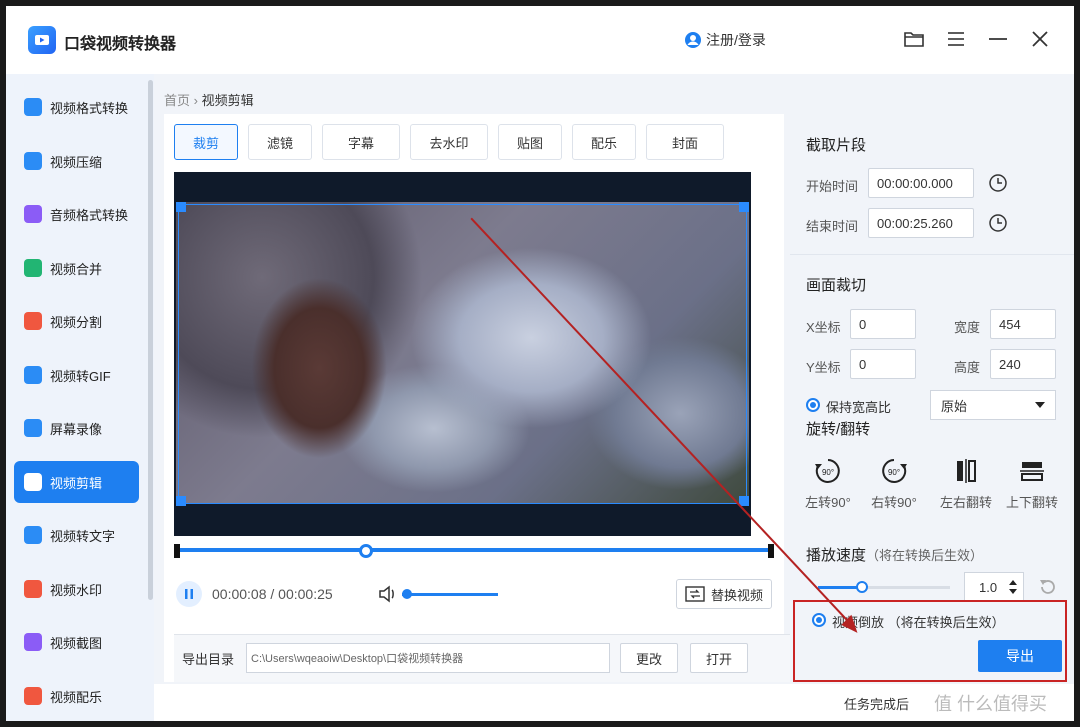  I want to click on tab-sticker: 贴图, so click(530, 142).